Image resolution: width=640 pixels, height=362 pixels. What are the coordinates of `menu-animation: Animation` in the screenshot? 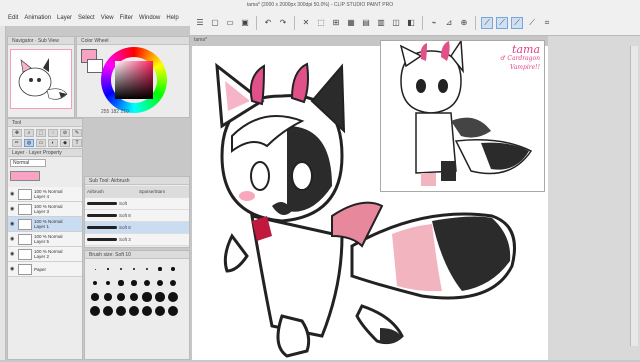 It's located at (37, 18).